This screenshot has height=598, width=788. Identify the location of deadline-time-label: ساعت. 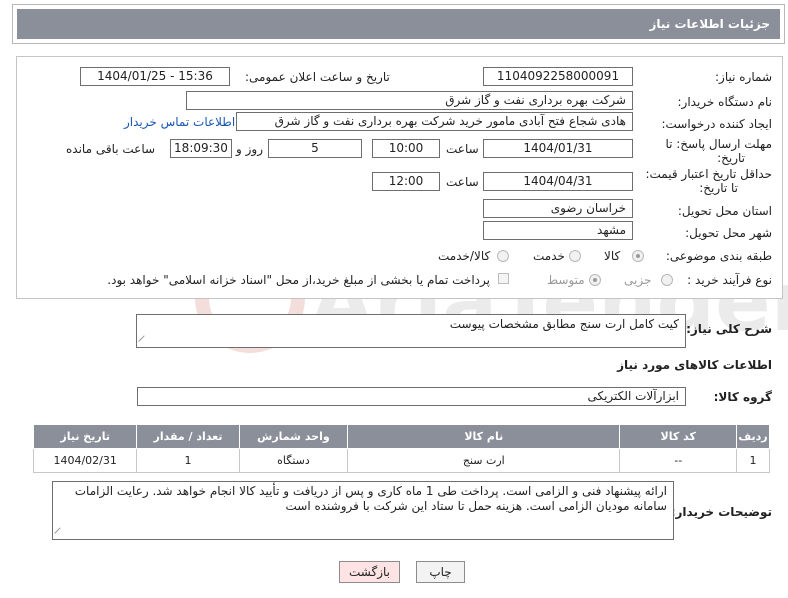
(462, 149).